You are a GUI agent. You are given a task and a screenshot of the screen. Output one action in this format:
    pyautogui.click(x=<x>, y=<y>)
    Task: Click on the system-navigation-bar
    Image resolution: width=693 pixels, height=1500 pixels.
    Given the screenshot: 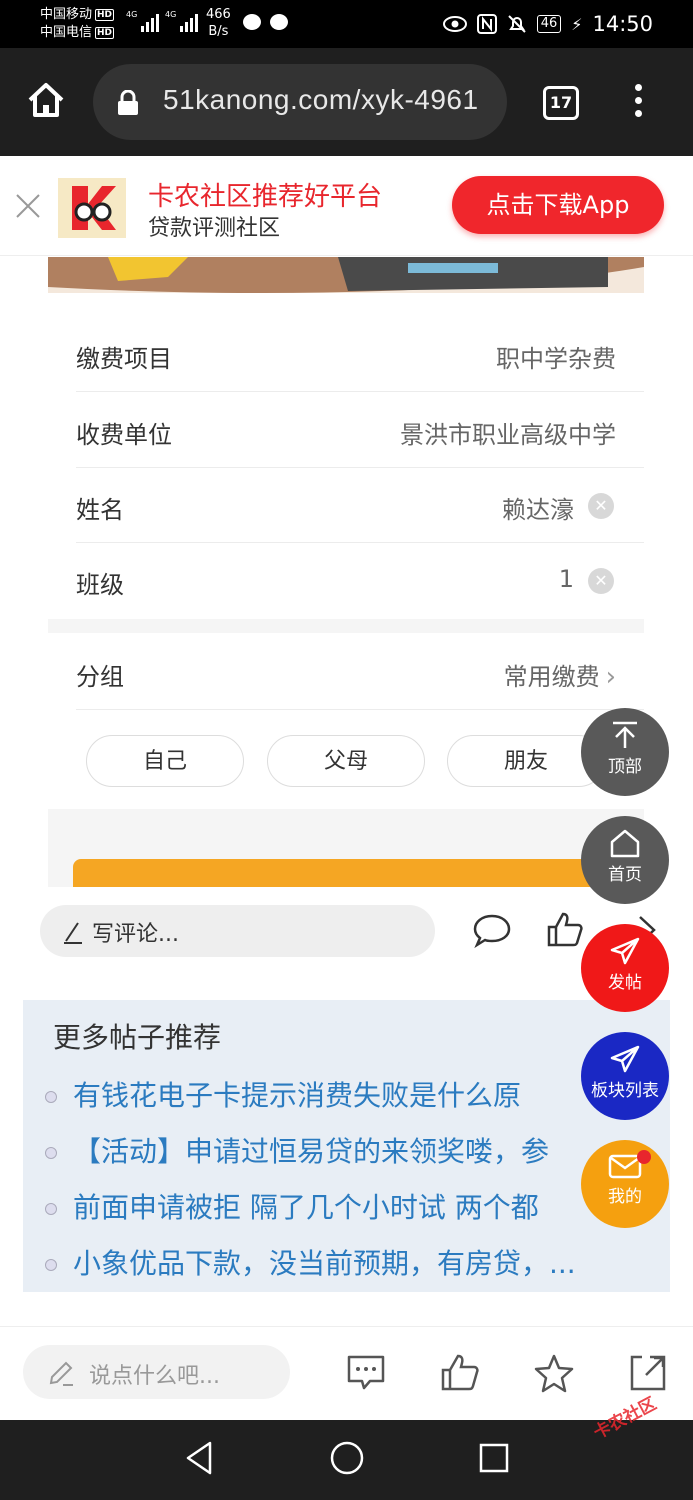 What is the action you would take?
    pyautogui.click(x=346, y=1460)
    